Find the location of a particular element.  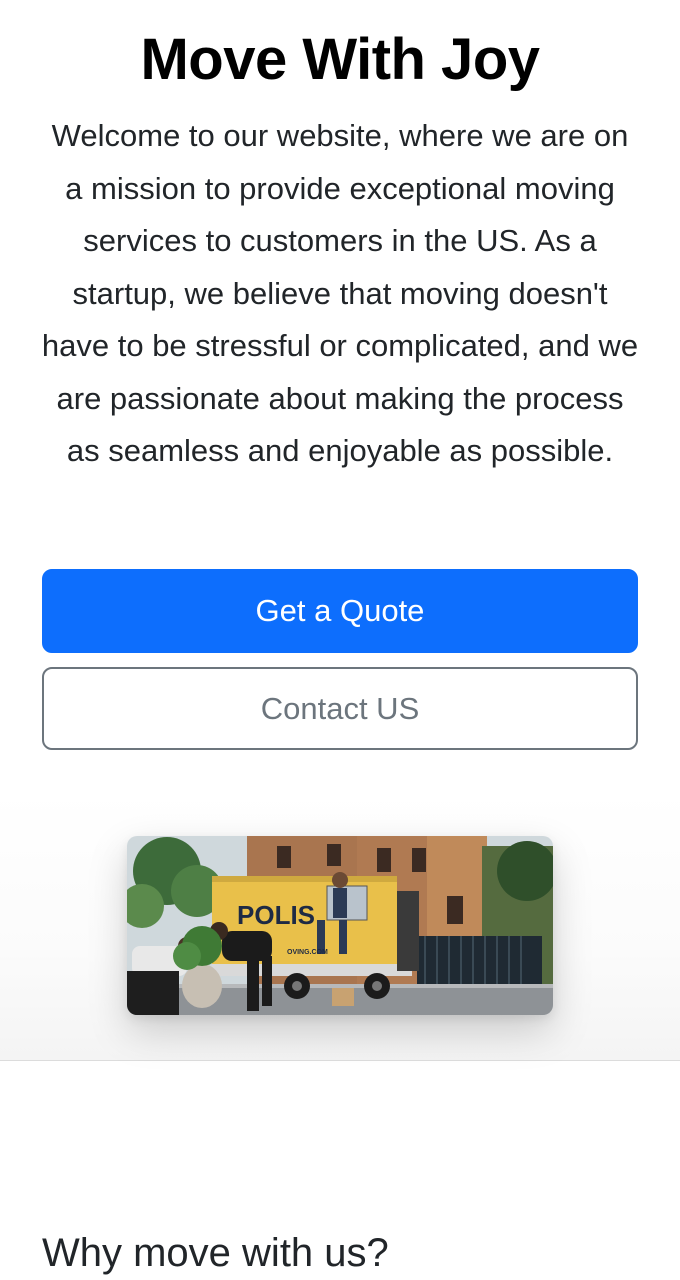

moving-truck-image: POLIS OVING.COM is located at coordinates (340, 925).